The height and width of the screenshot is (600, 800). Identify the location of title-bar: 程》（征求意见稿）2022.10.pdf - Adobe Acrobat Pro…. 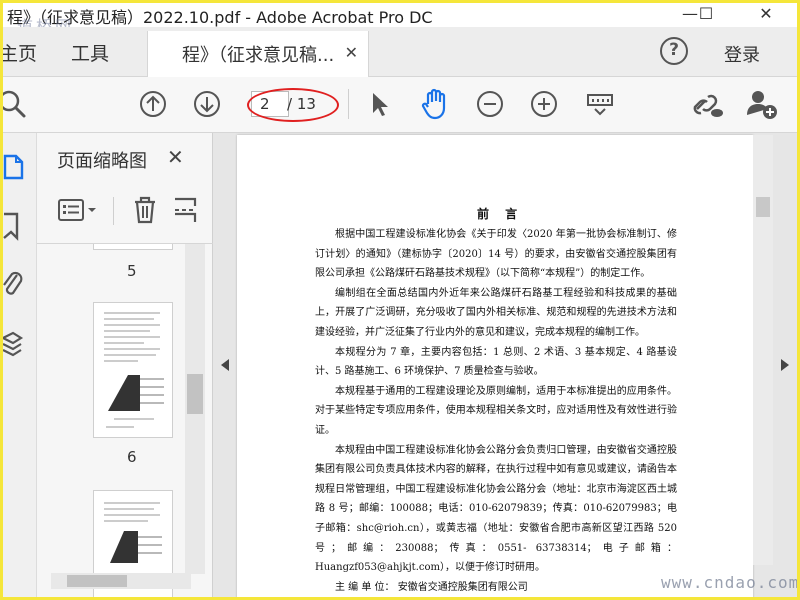
(400, 19).